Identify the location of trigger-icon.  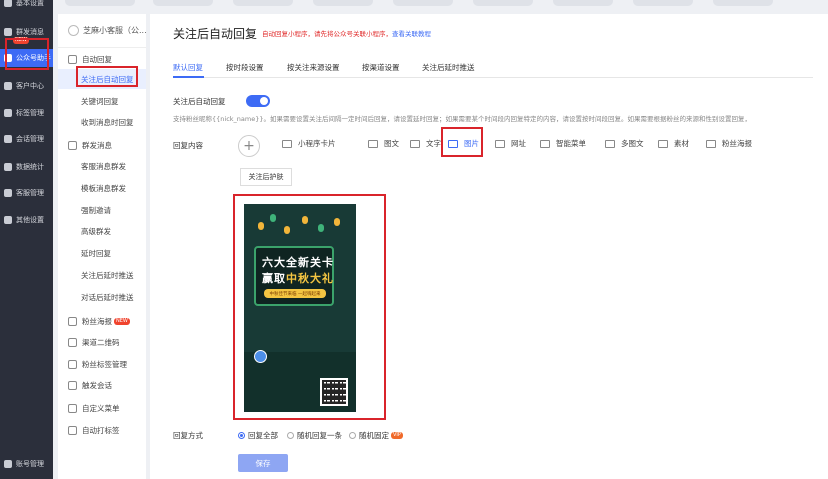
(72, 385).